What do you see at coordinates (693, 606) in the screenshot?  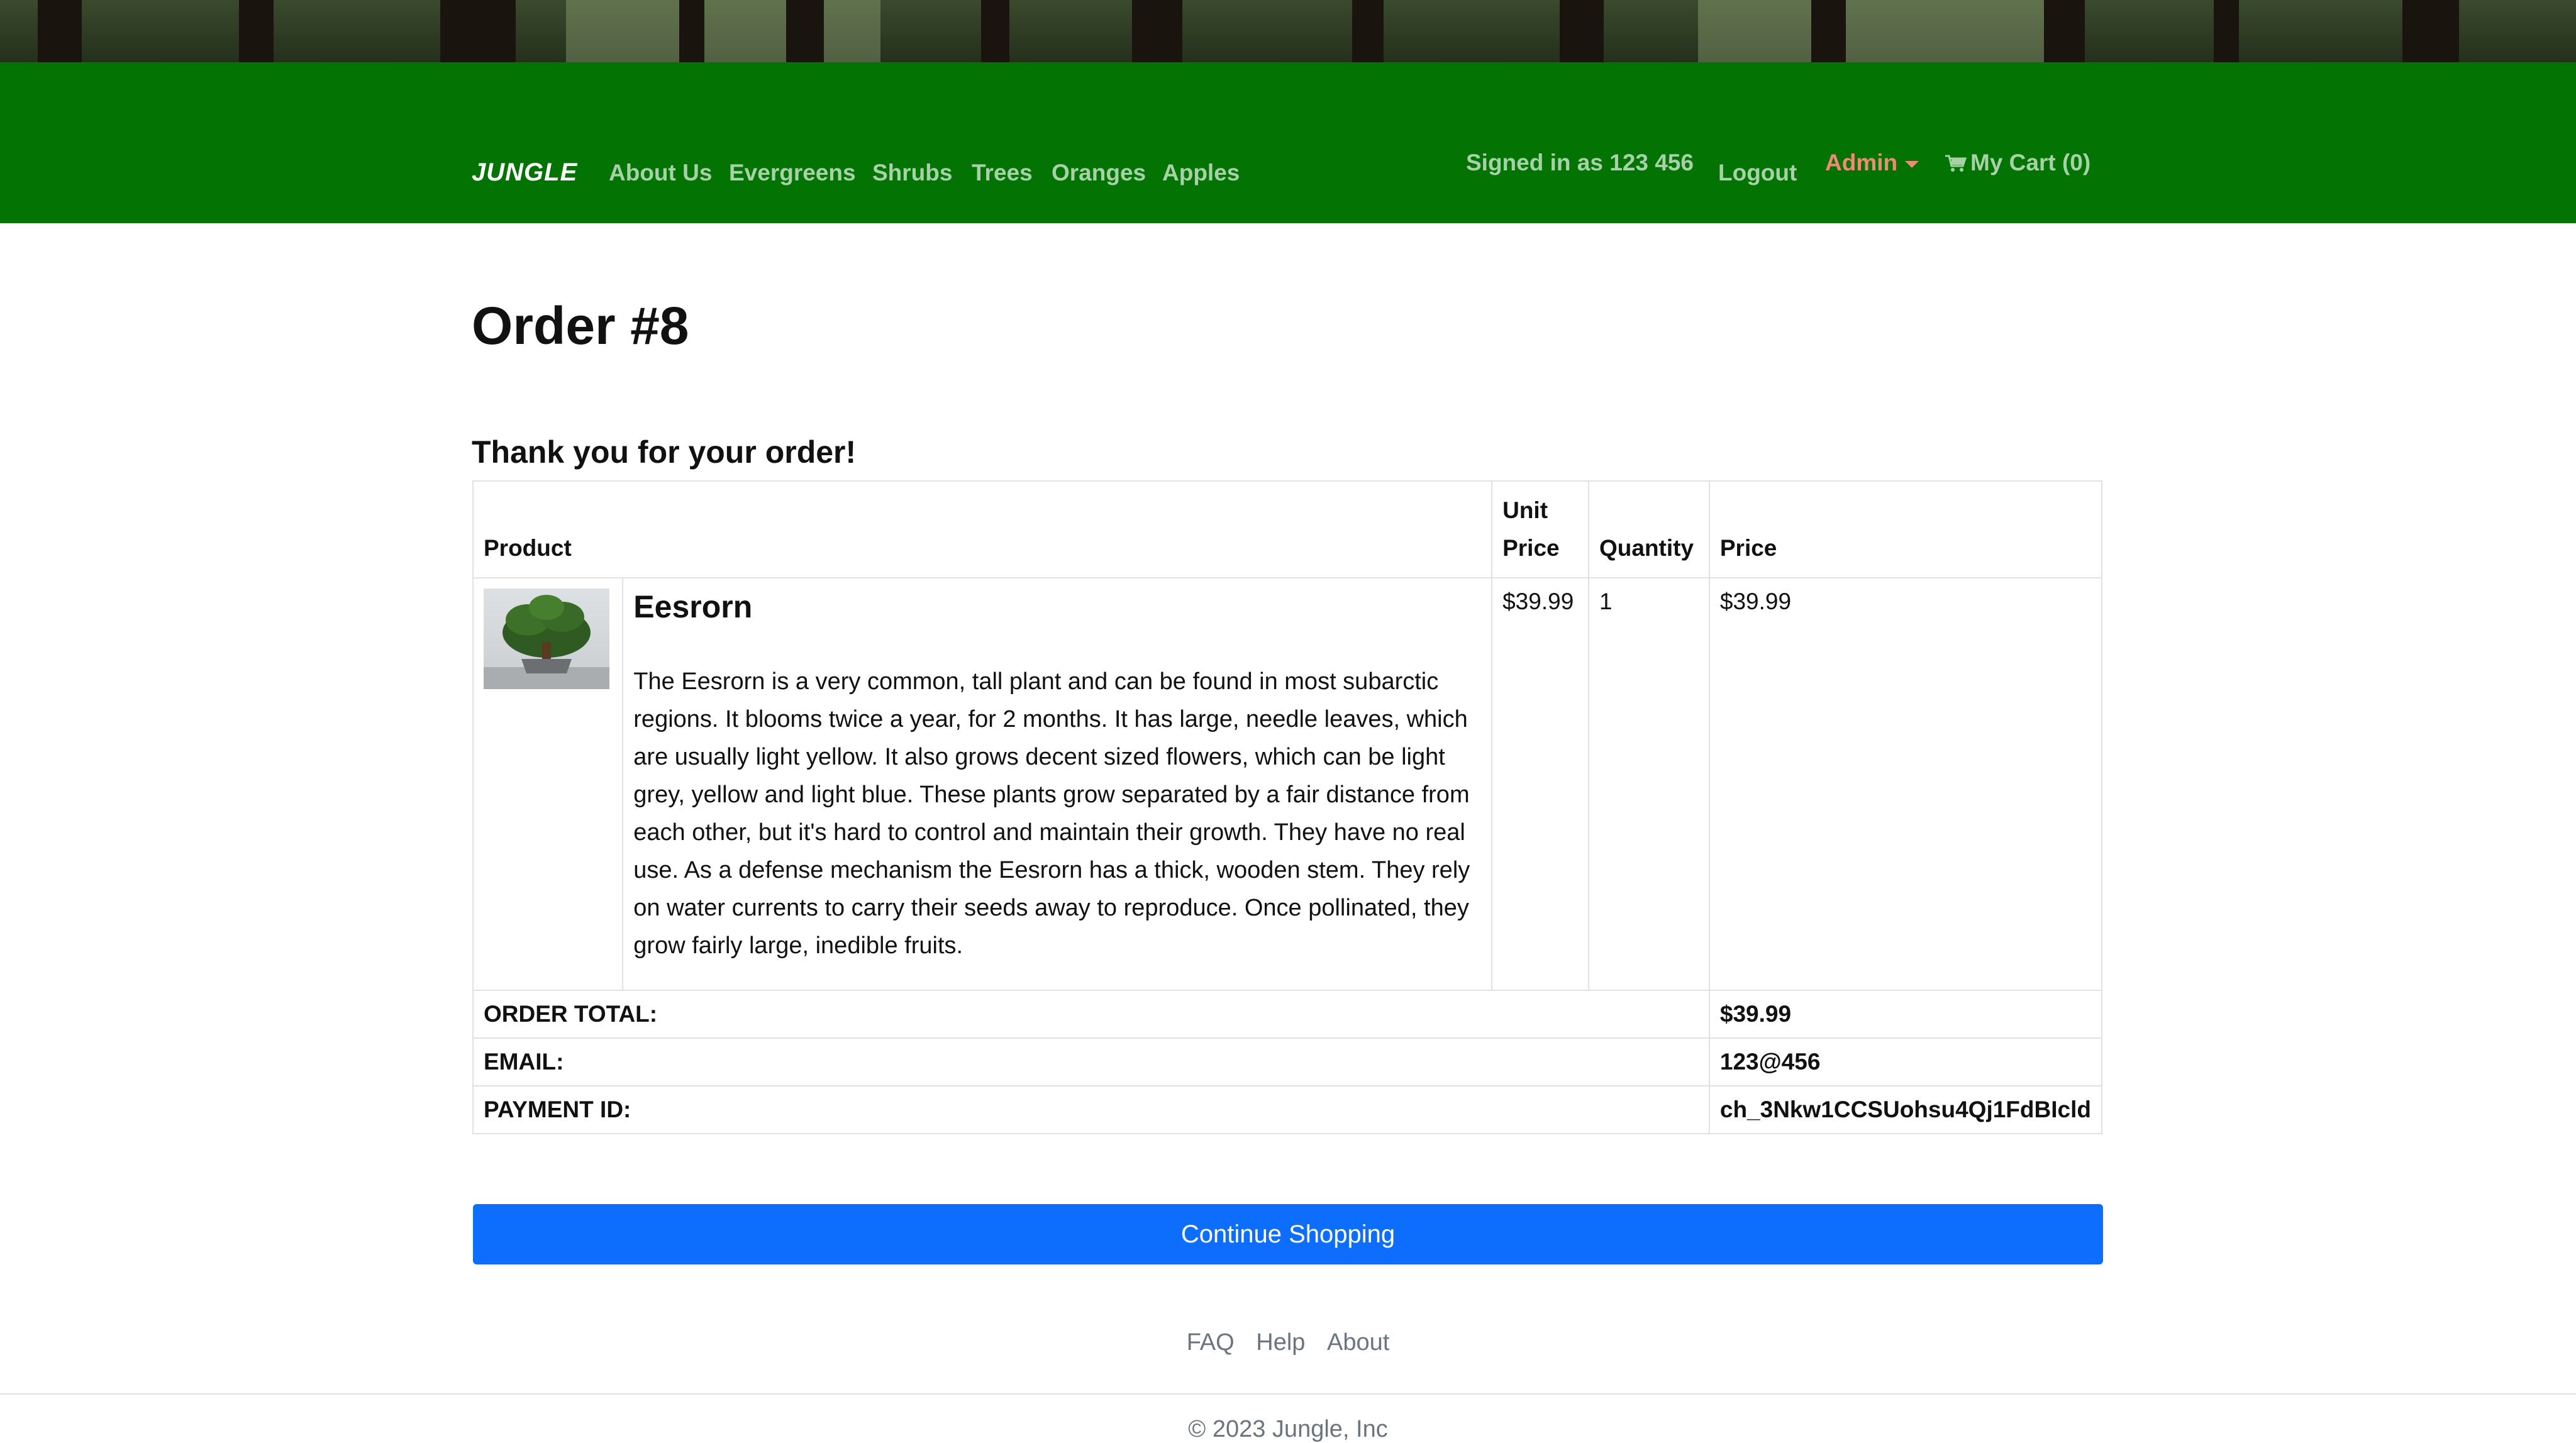 I see `product-name: Eesrorn` at bounding box center [693, 606].